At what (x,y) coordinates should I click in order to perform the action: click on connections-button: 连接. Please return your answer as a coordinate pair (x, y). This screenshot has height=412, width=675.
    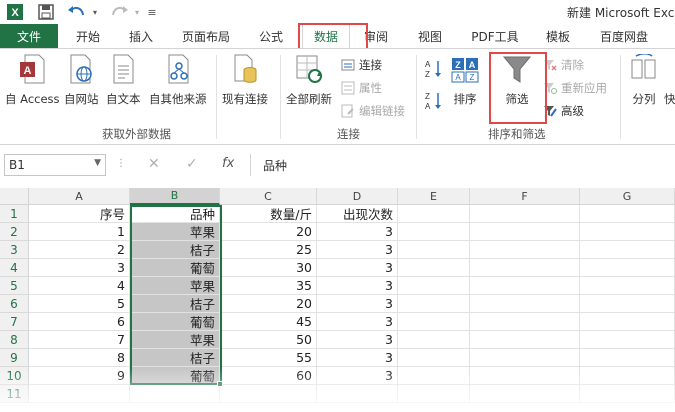
    Looking at the image, I should click on (361, 65).